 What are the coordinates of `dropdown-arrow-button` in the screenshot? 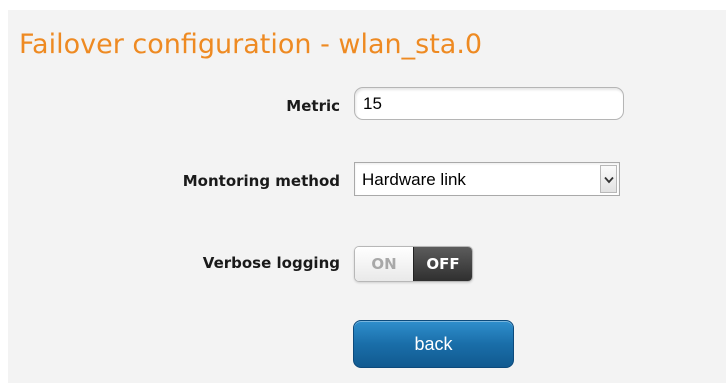 It's located at (608, 179).